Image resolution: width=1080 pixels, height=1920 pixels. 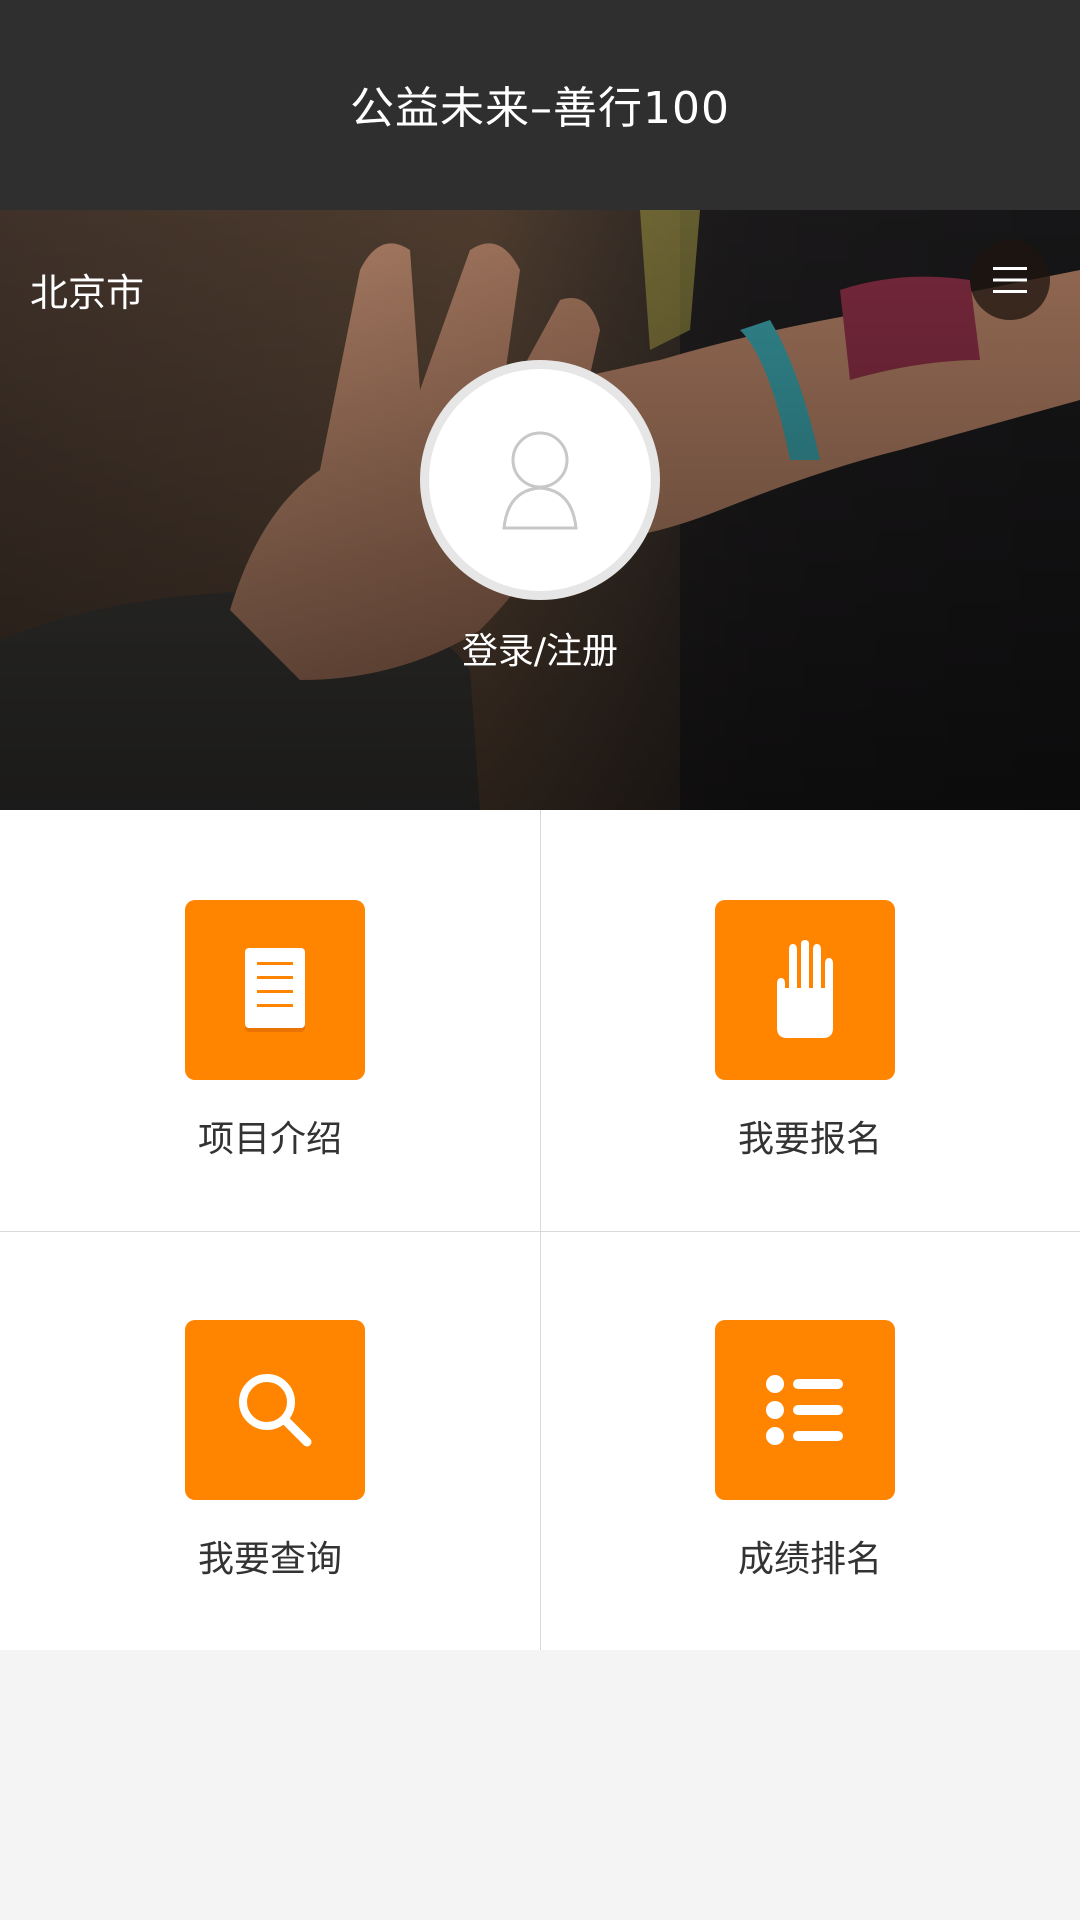 I want to click on query-tile, so click(x=275, y=1410).